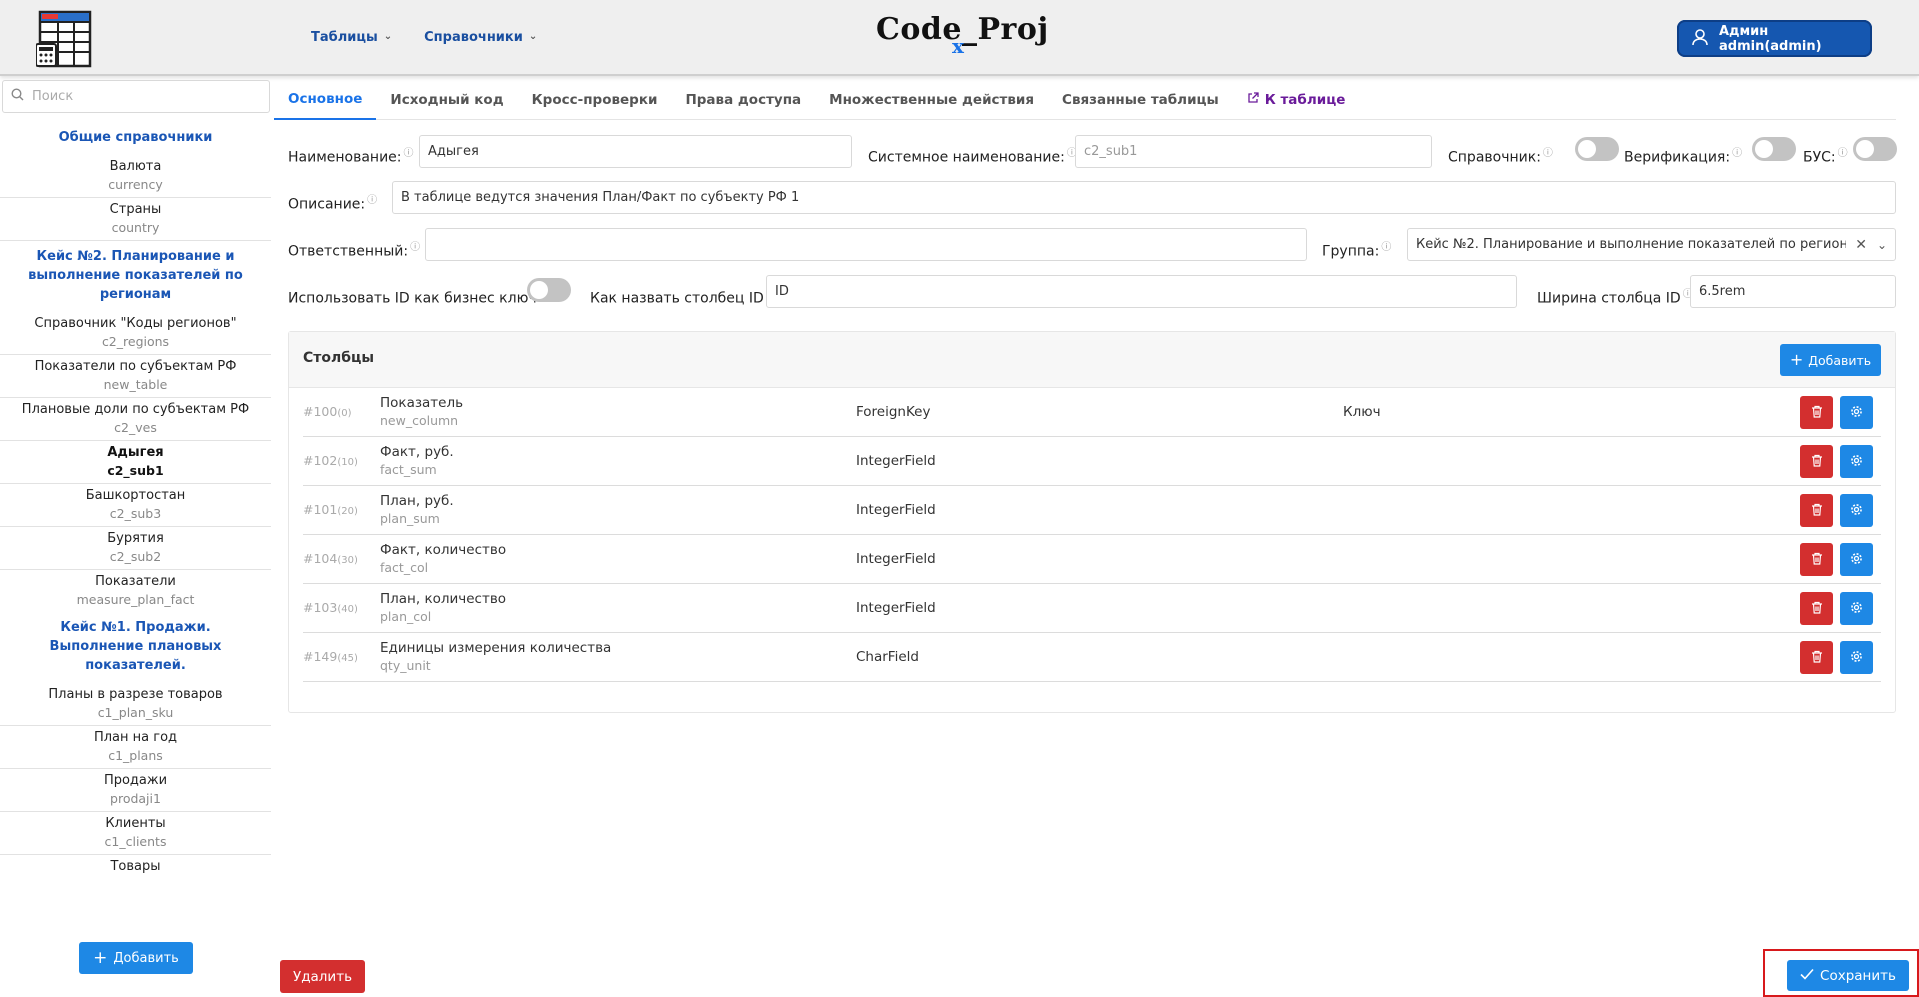 Image resolution: width=1919 pixels, height=997 pixels. Describe the element at coordinates (404, 567) in the screenshot. I see `column-field: fact_col` at that location.